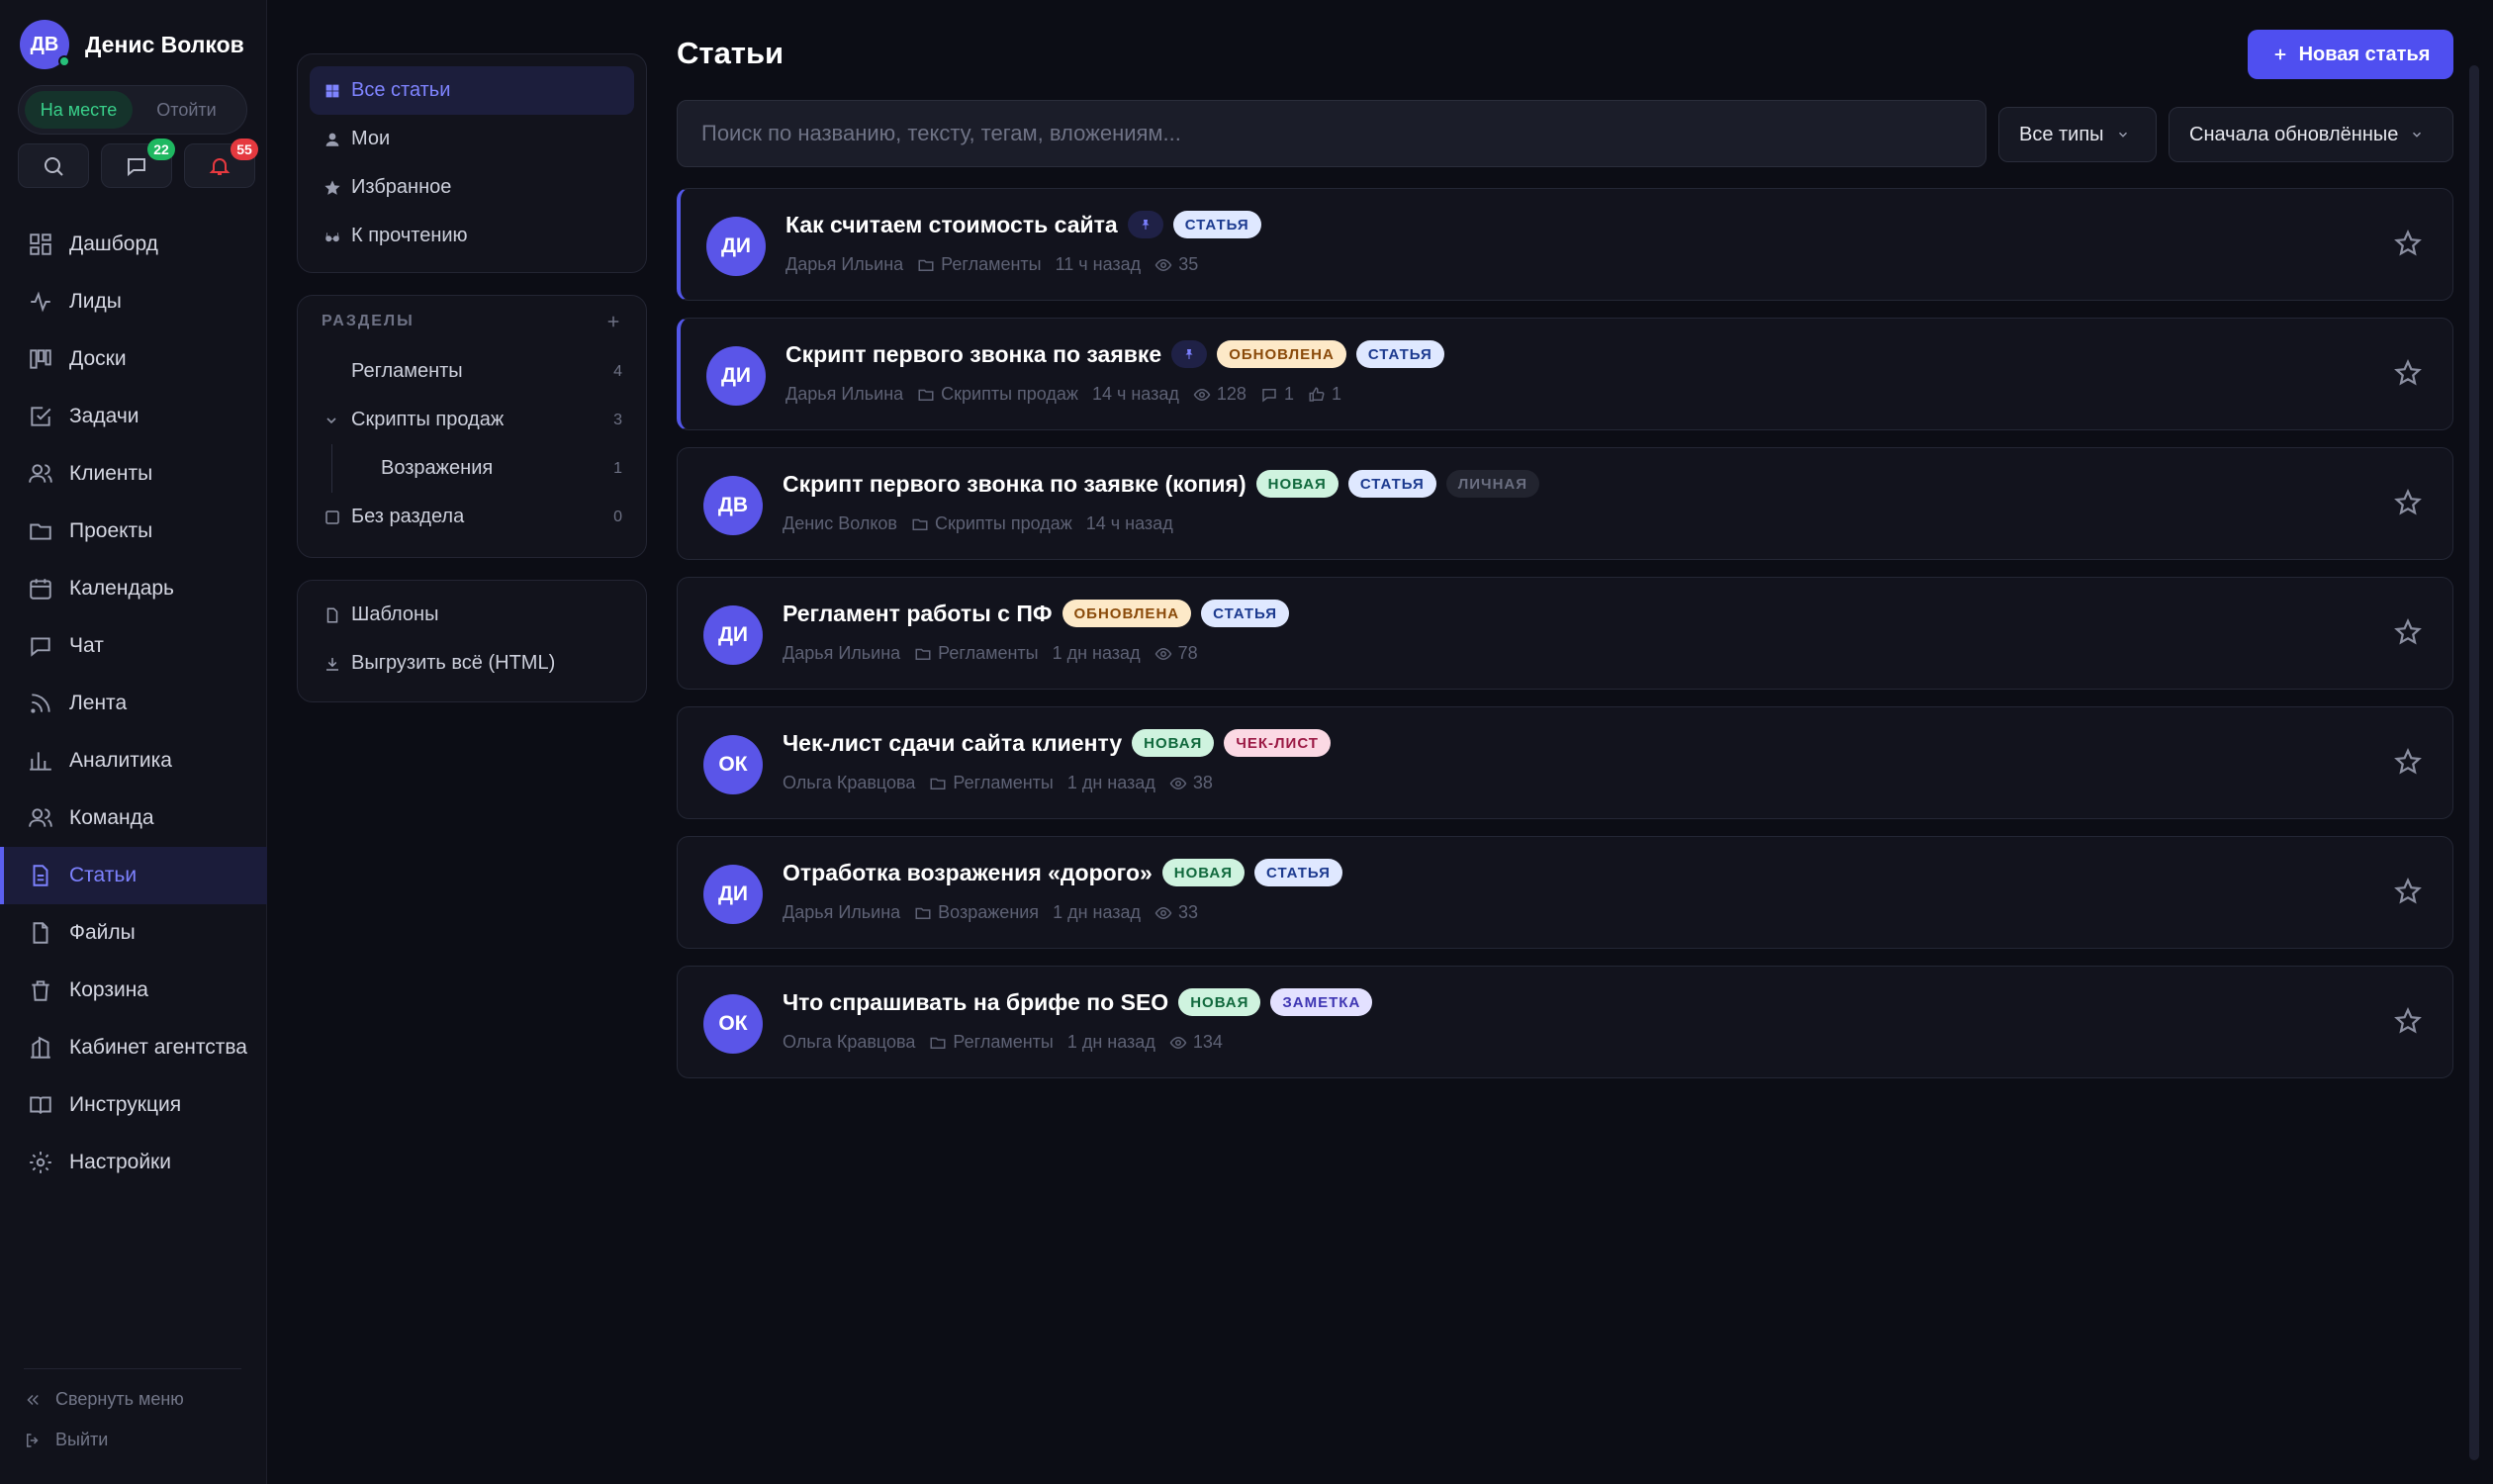 The height and width of the screenshot is (1484, 2493). What do you see at coordinates (133, 818) in the screenshot?
I see `sidebar-item-team: Команда` at bounding box center [133, 818].